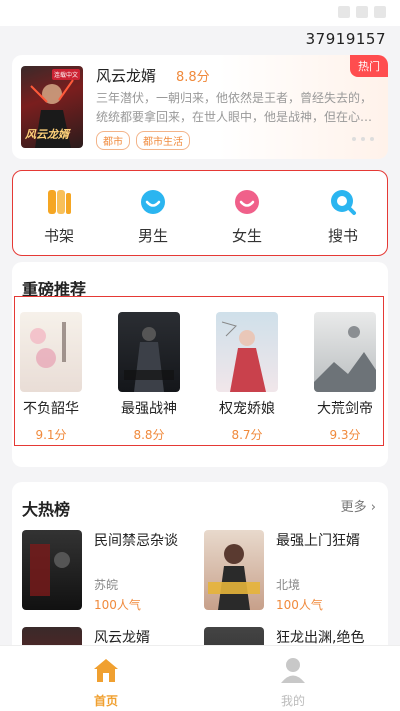 The height and width of the screenshot is (711, 400). What do you see at coordinates (247, 435) in the screenshot?
I see `book-score: 8.7分` at bounding box center [247, 435].